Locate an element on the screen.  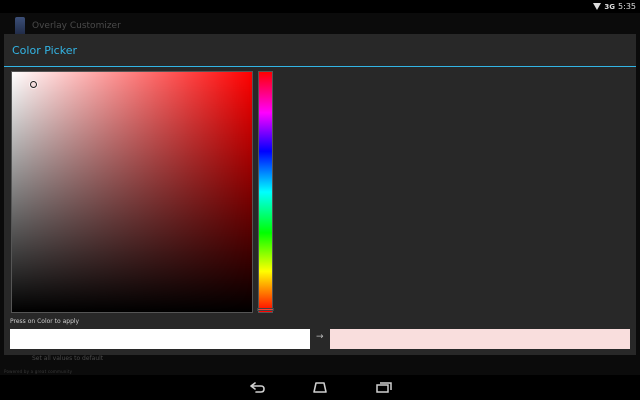
status-icons: 3G 5:35 is located at coordinates (614, 6).